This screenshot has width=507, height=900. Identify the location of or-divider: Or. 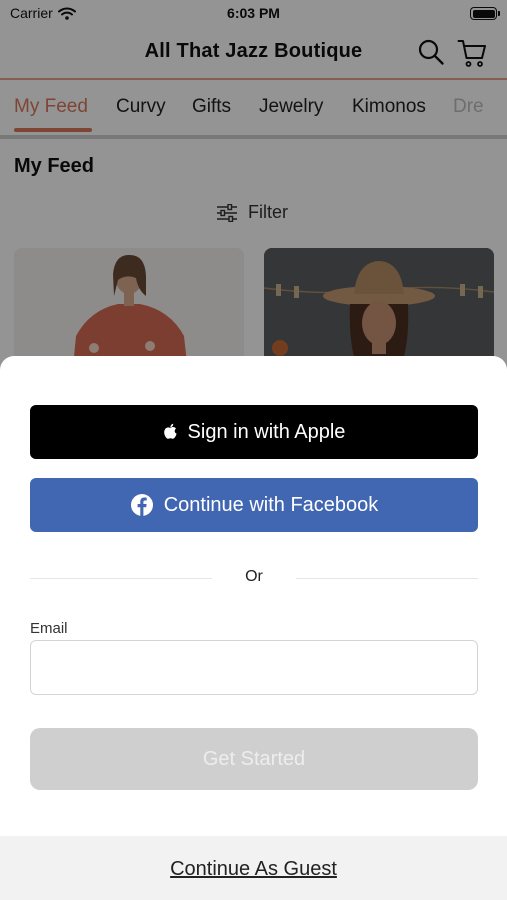
(254, 578).